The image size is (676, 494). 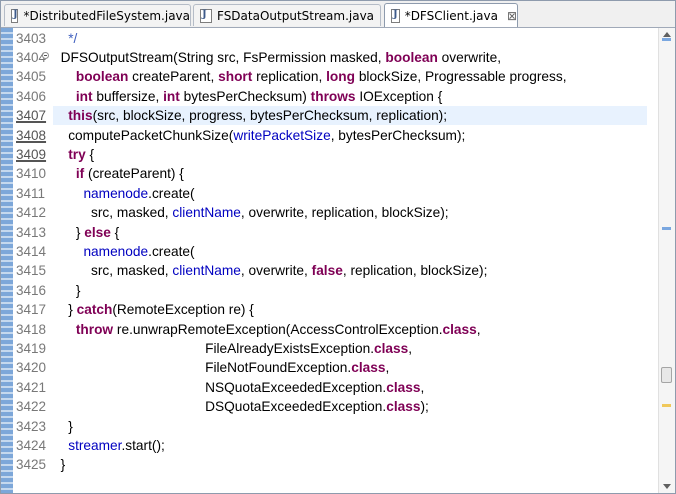 I want to click on code-line: NSQuotaExceededException.class,, so click(x=350, y=387).